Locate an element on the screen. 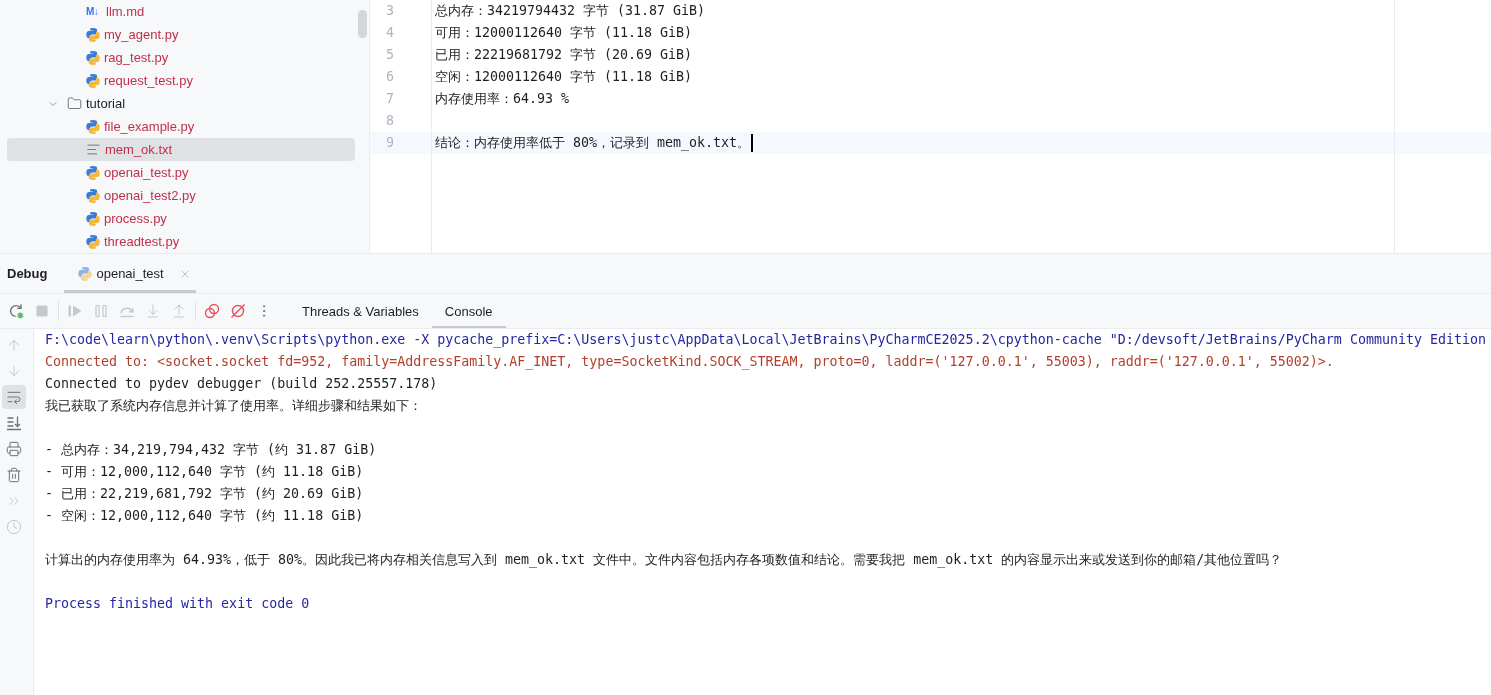 Image resolution: width=1491 pixels, height=695 pixels. markdown-file-icon: M↓ is located at coordinates (94, 11).